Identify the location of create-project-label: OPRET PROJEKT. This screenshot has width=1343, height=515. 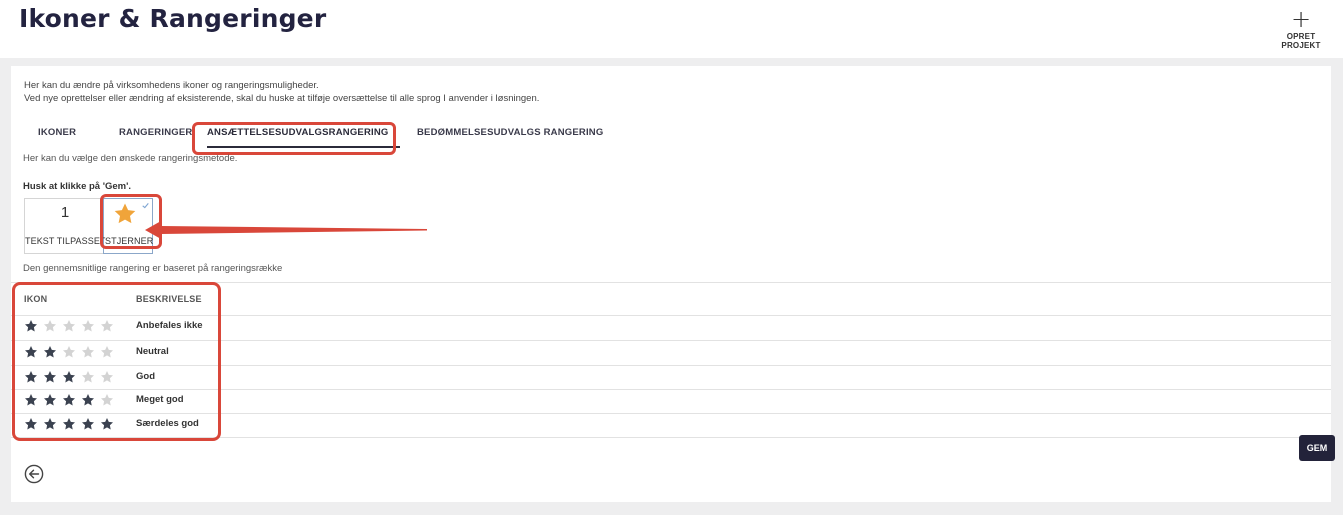
(1301, 41).